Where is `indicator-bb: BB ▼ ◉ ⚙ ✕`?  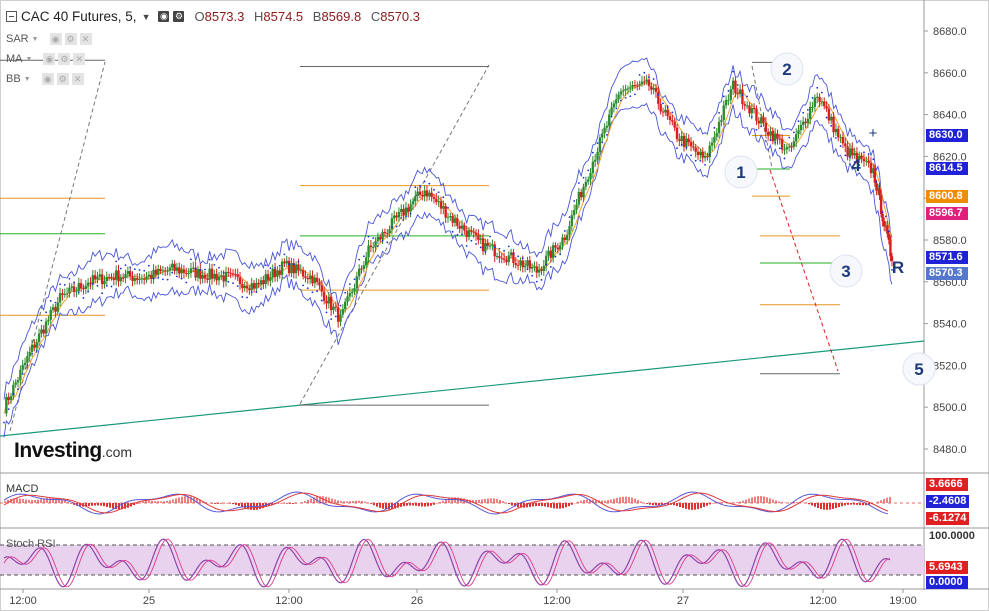 indicator-bb: BB ▼ ◉ ⚙ ✕ is located at coordinates (45, 79).